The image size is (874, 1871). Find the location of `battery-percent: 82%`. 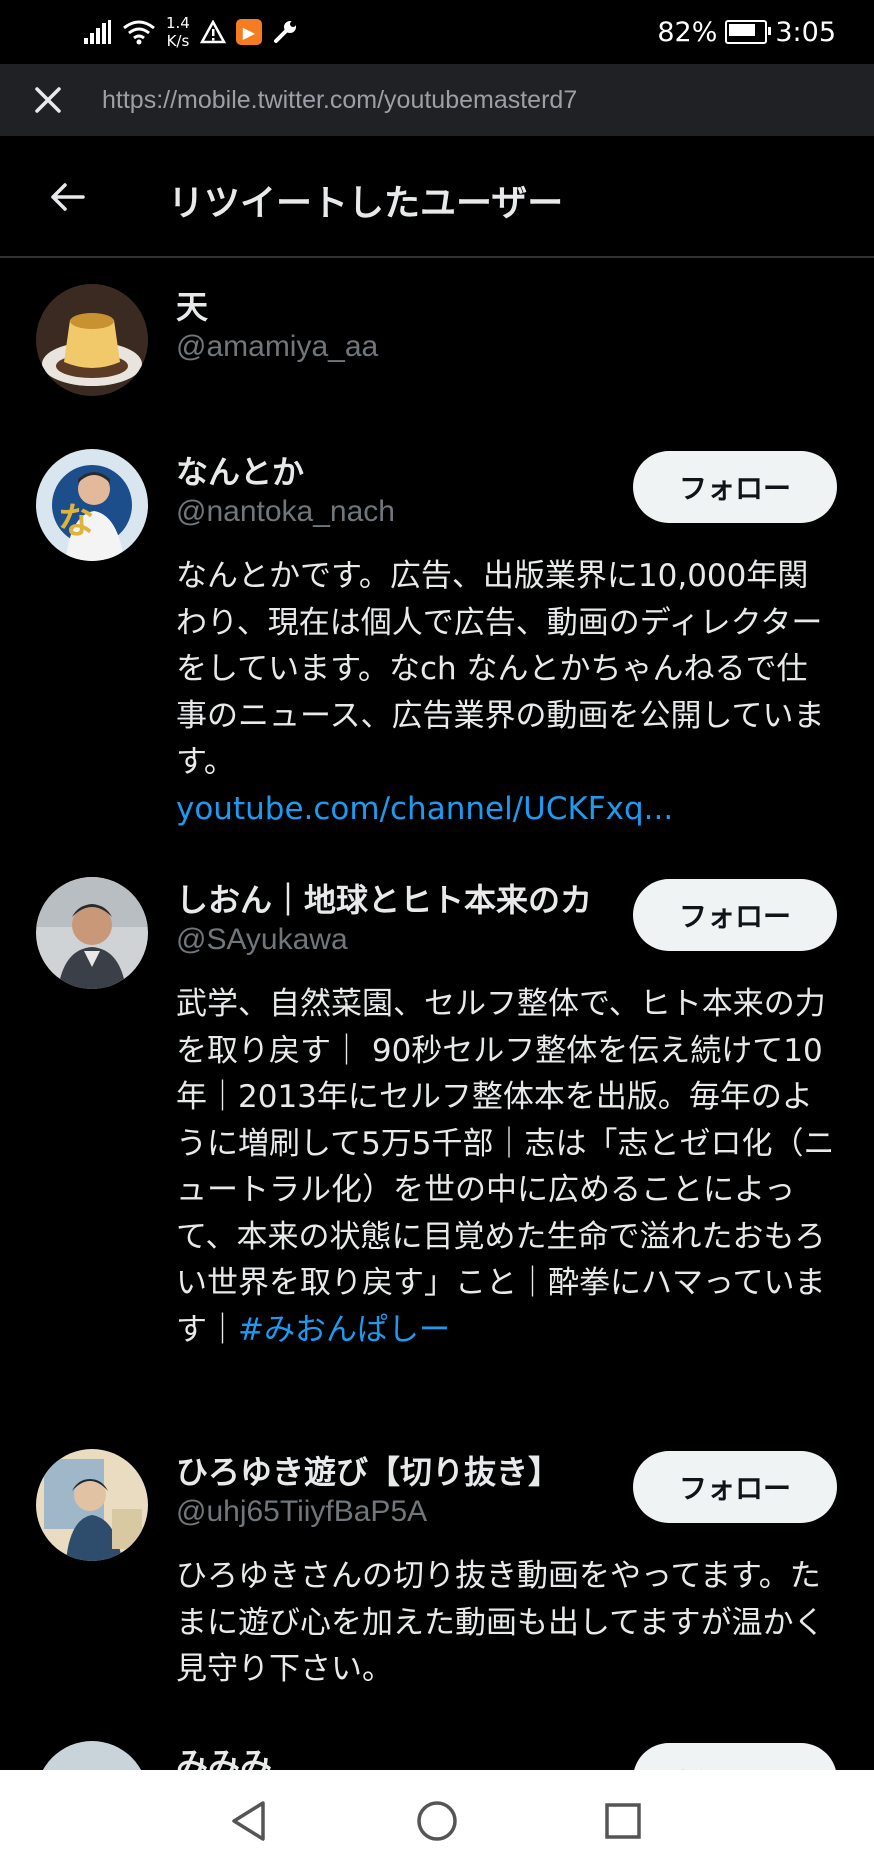

battery-percent: 82% is located at coordinates (687, 32).